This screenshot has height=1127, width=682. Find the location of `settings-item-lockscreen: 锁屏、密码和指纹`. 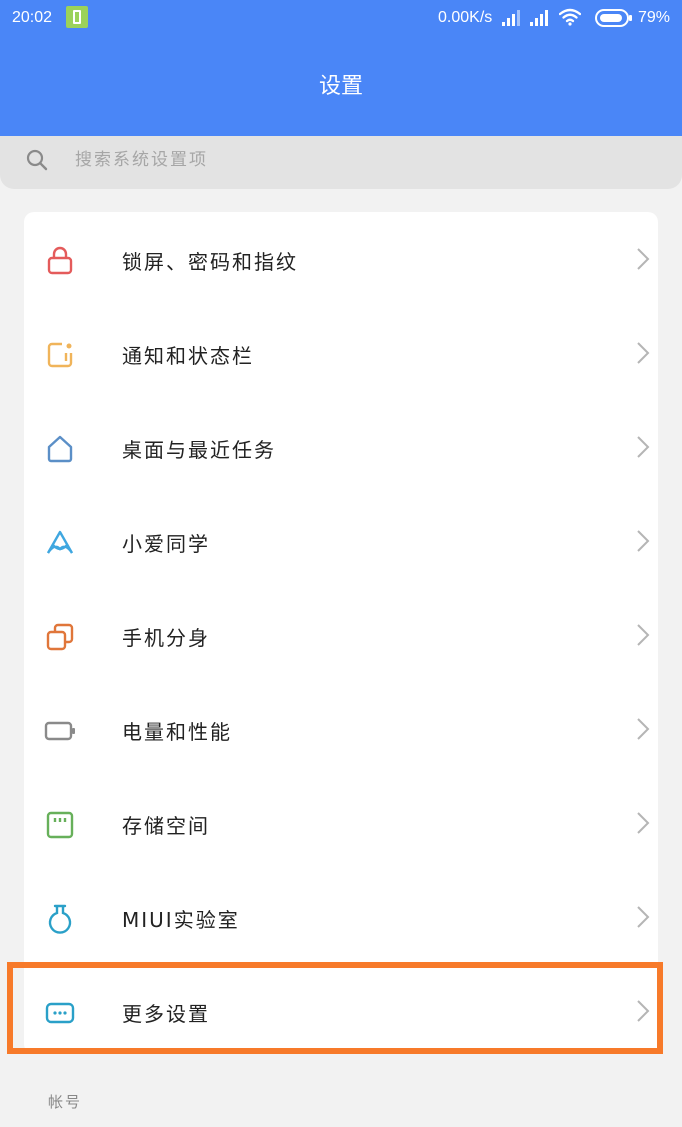

settings-item-lockscreen: 锁屏、密码和指纹 is located at coordinates (341, 259).